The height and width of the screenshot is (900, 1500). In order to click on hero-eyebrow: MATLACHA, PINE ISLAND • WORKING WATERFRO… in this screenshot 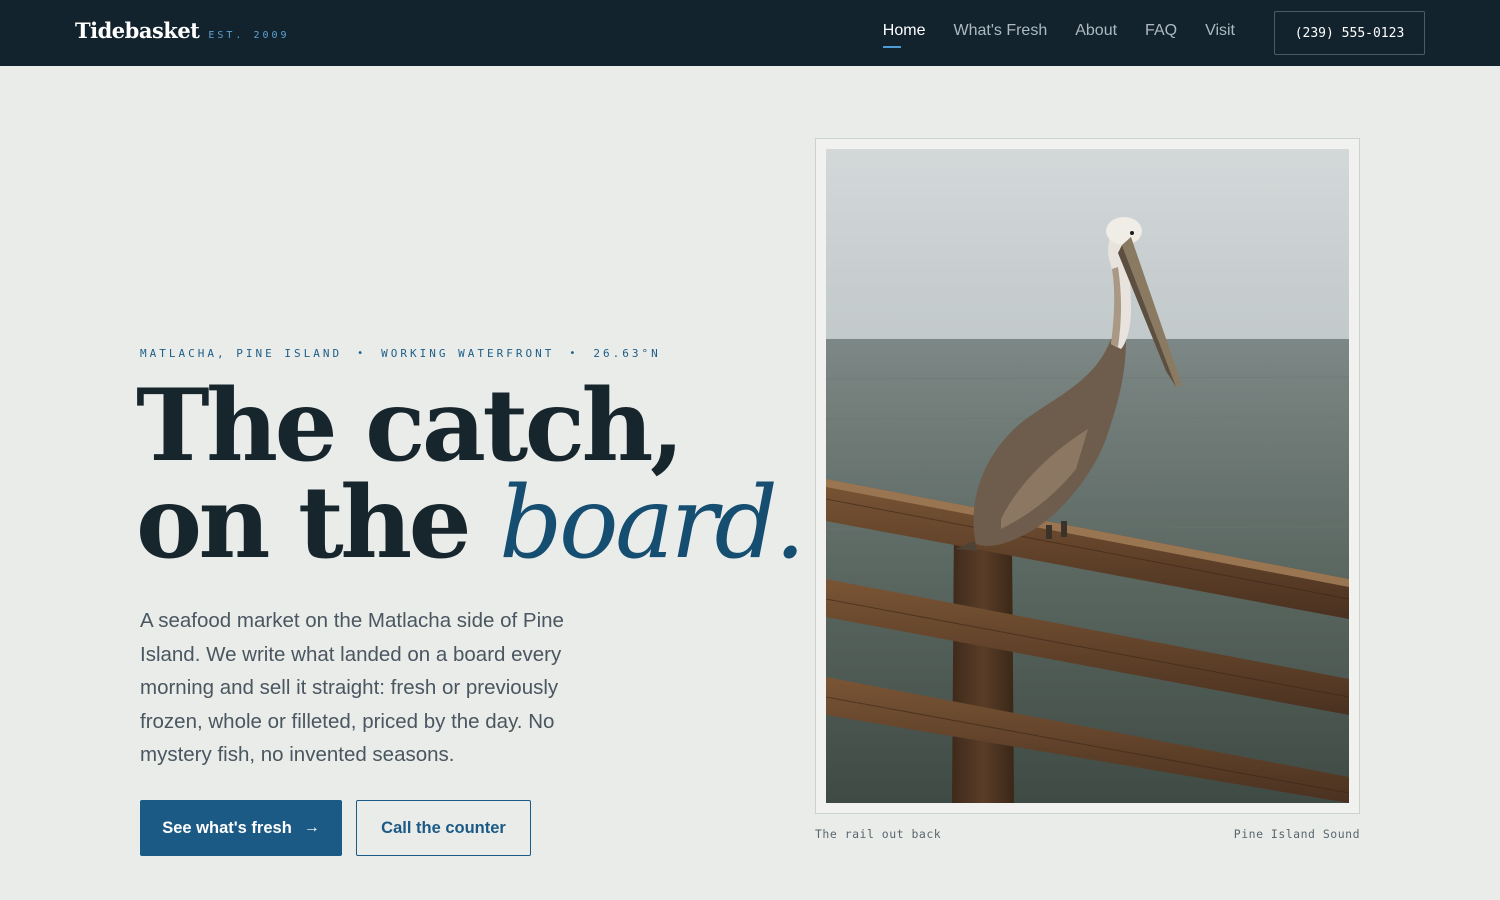, I will do `click(400, 353)`.